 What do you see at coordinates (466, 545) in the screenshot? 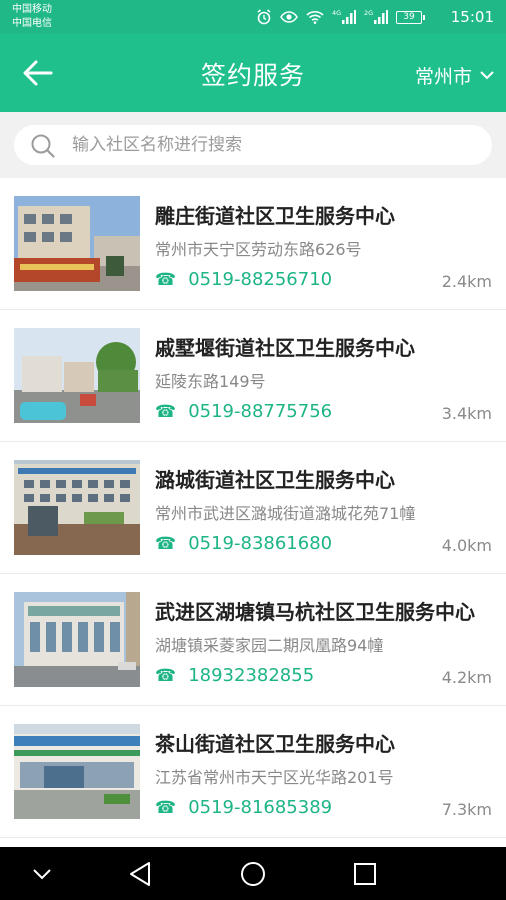
I see `distance-label: 4.0km` at bounding box center [466, 545].